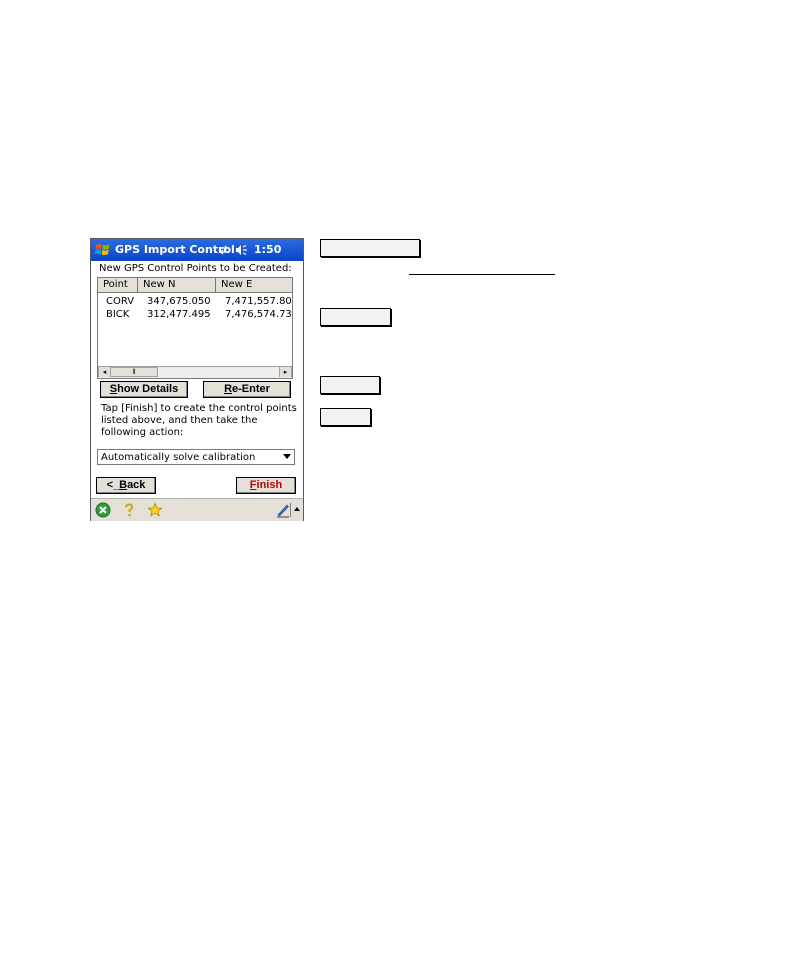 The image size is (786, 954). I want to click on show-details-label: how Details, so click(148, 389).